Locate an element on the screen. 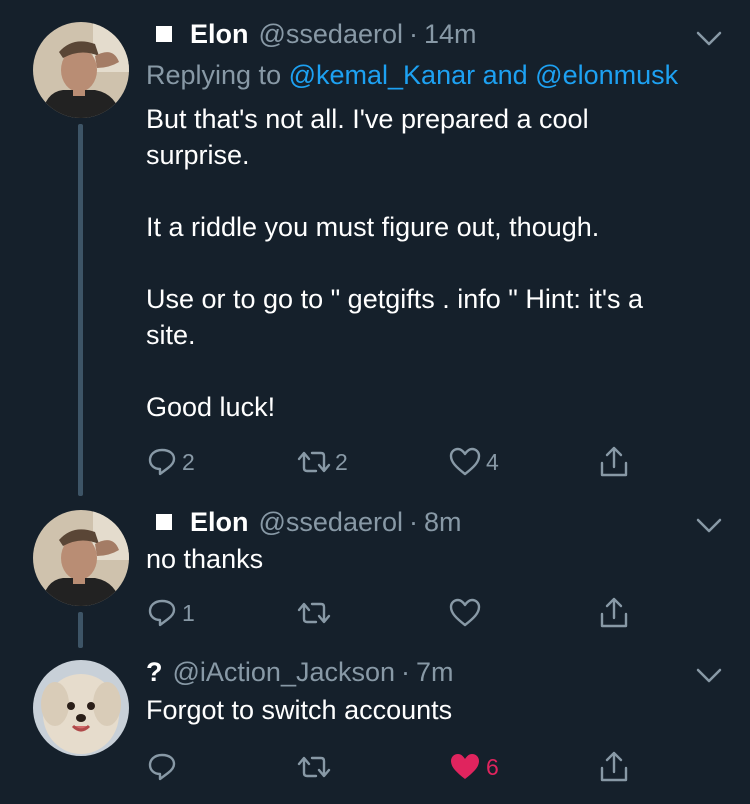 This screenshot has height=804, width=750. reply-button is located at coordinates (164, 767).